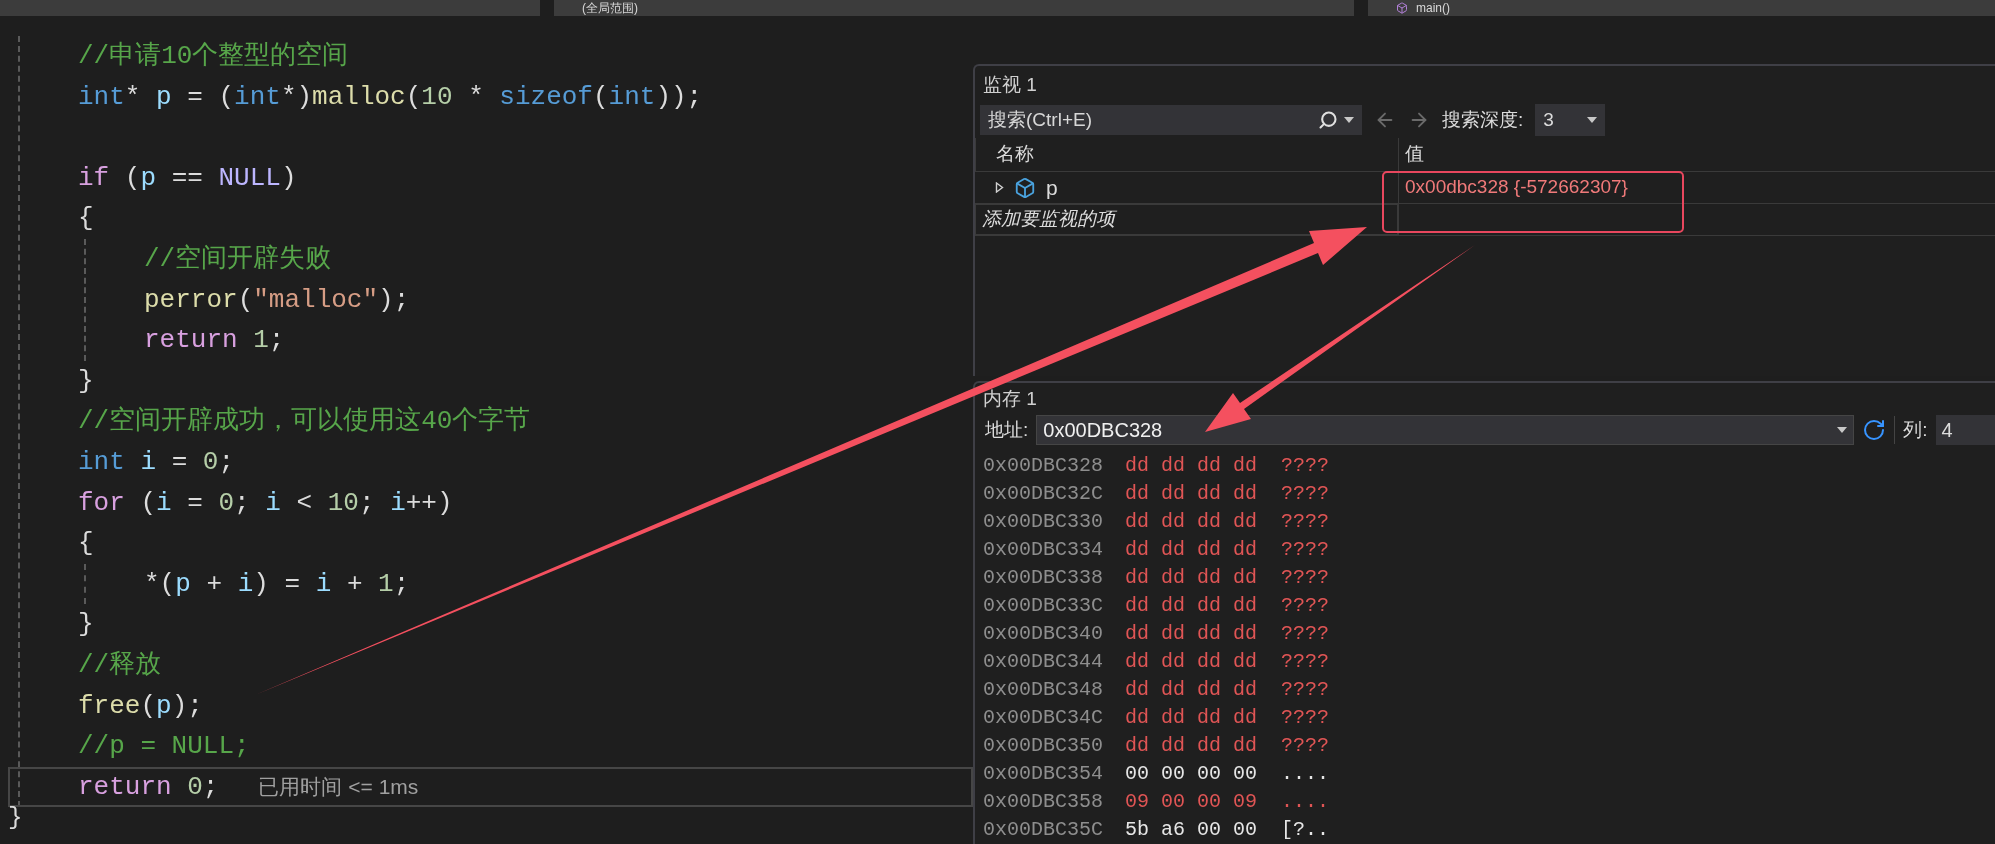 This screenshot has width=1995, height=844. Describe the element at coordinates (1402, 8) in the screenshot. I see `cube-icon` at that location.